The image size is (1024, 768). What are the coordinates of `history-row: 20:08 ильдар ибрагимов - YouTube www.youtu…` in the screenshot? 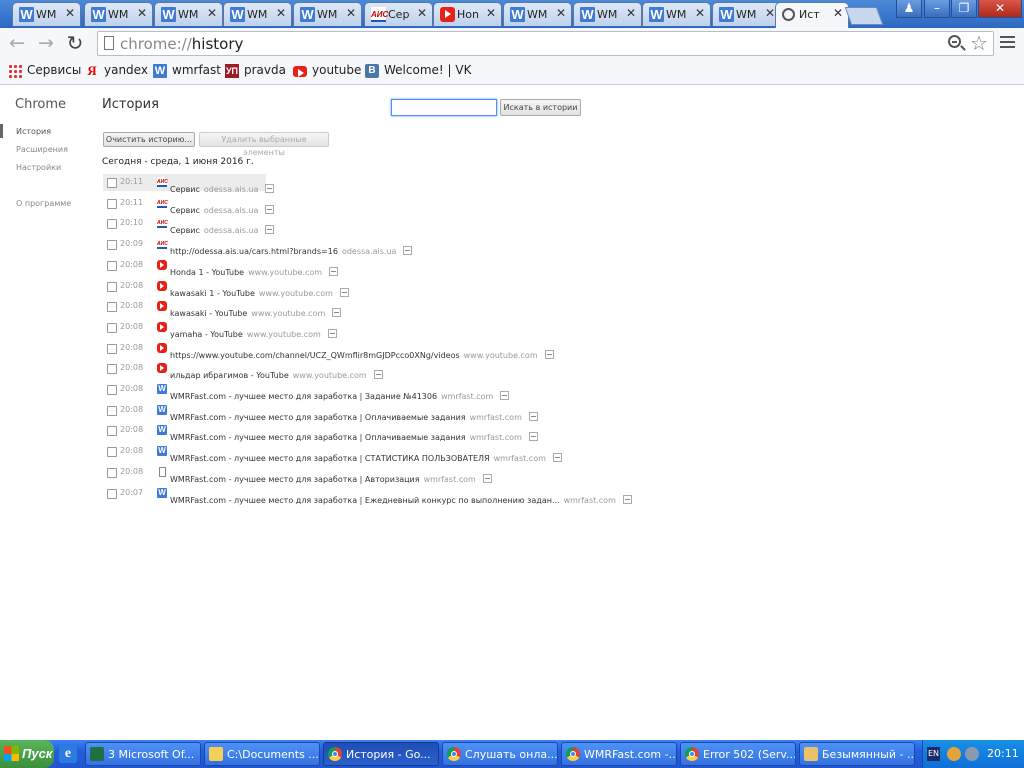 It's located at (343, 370).